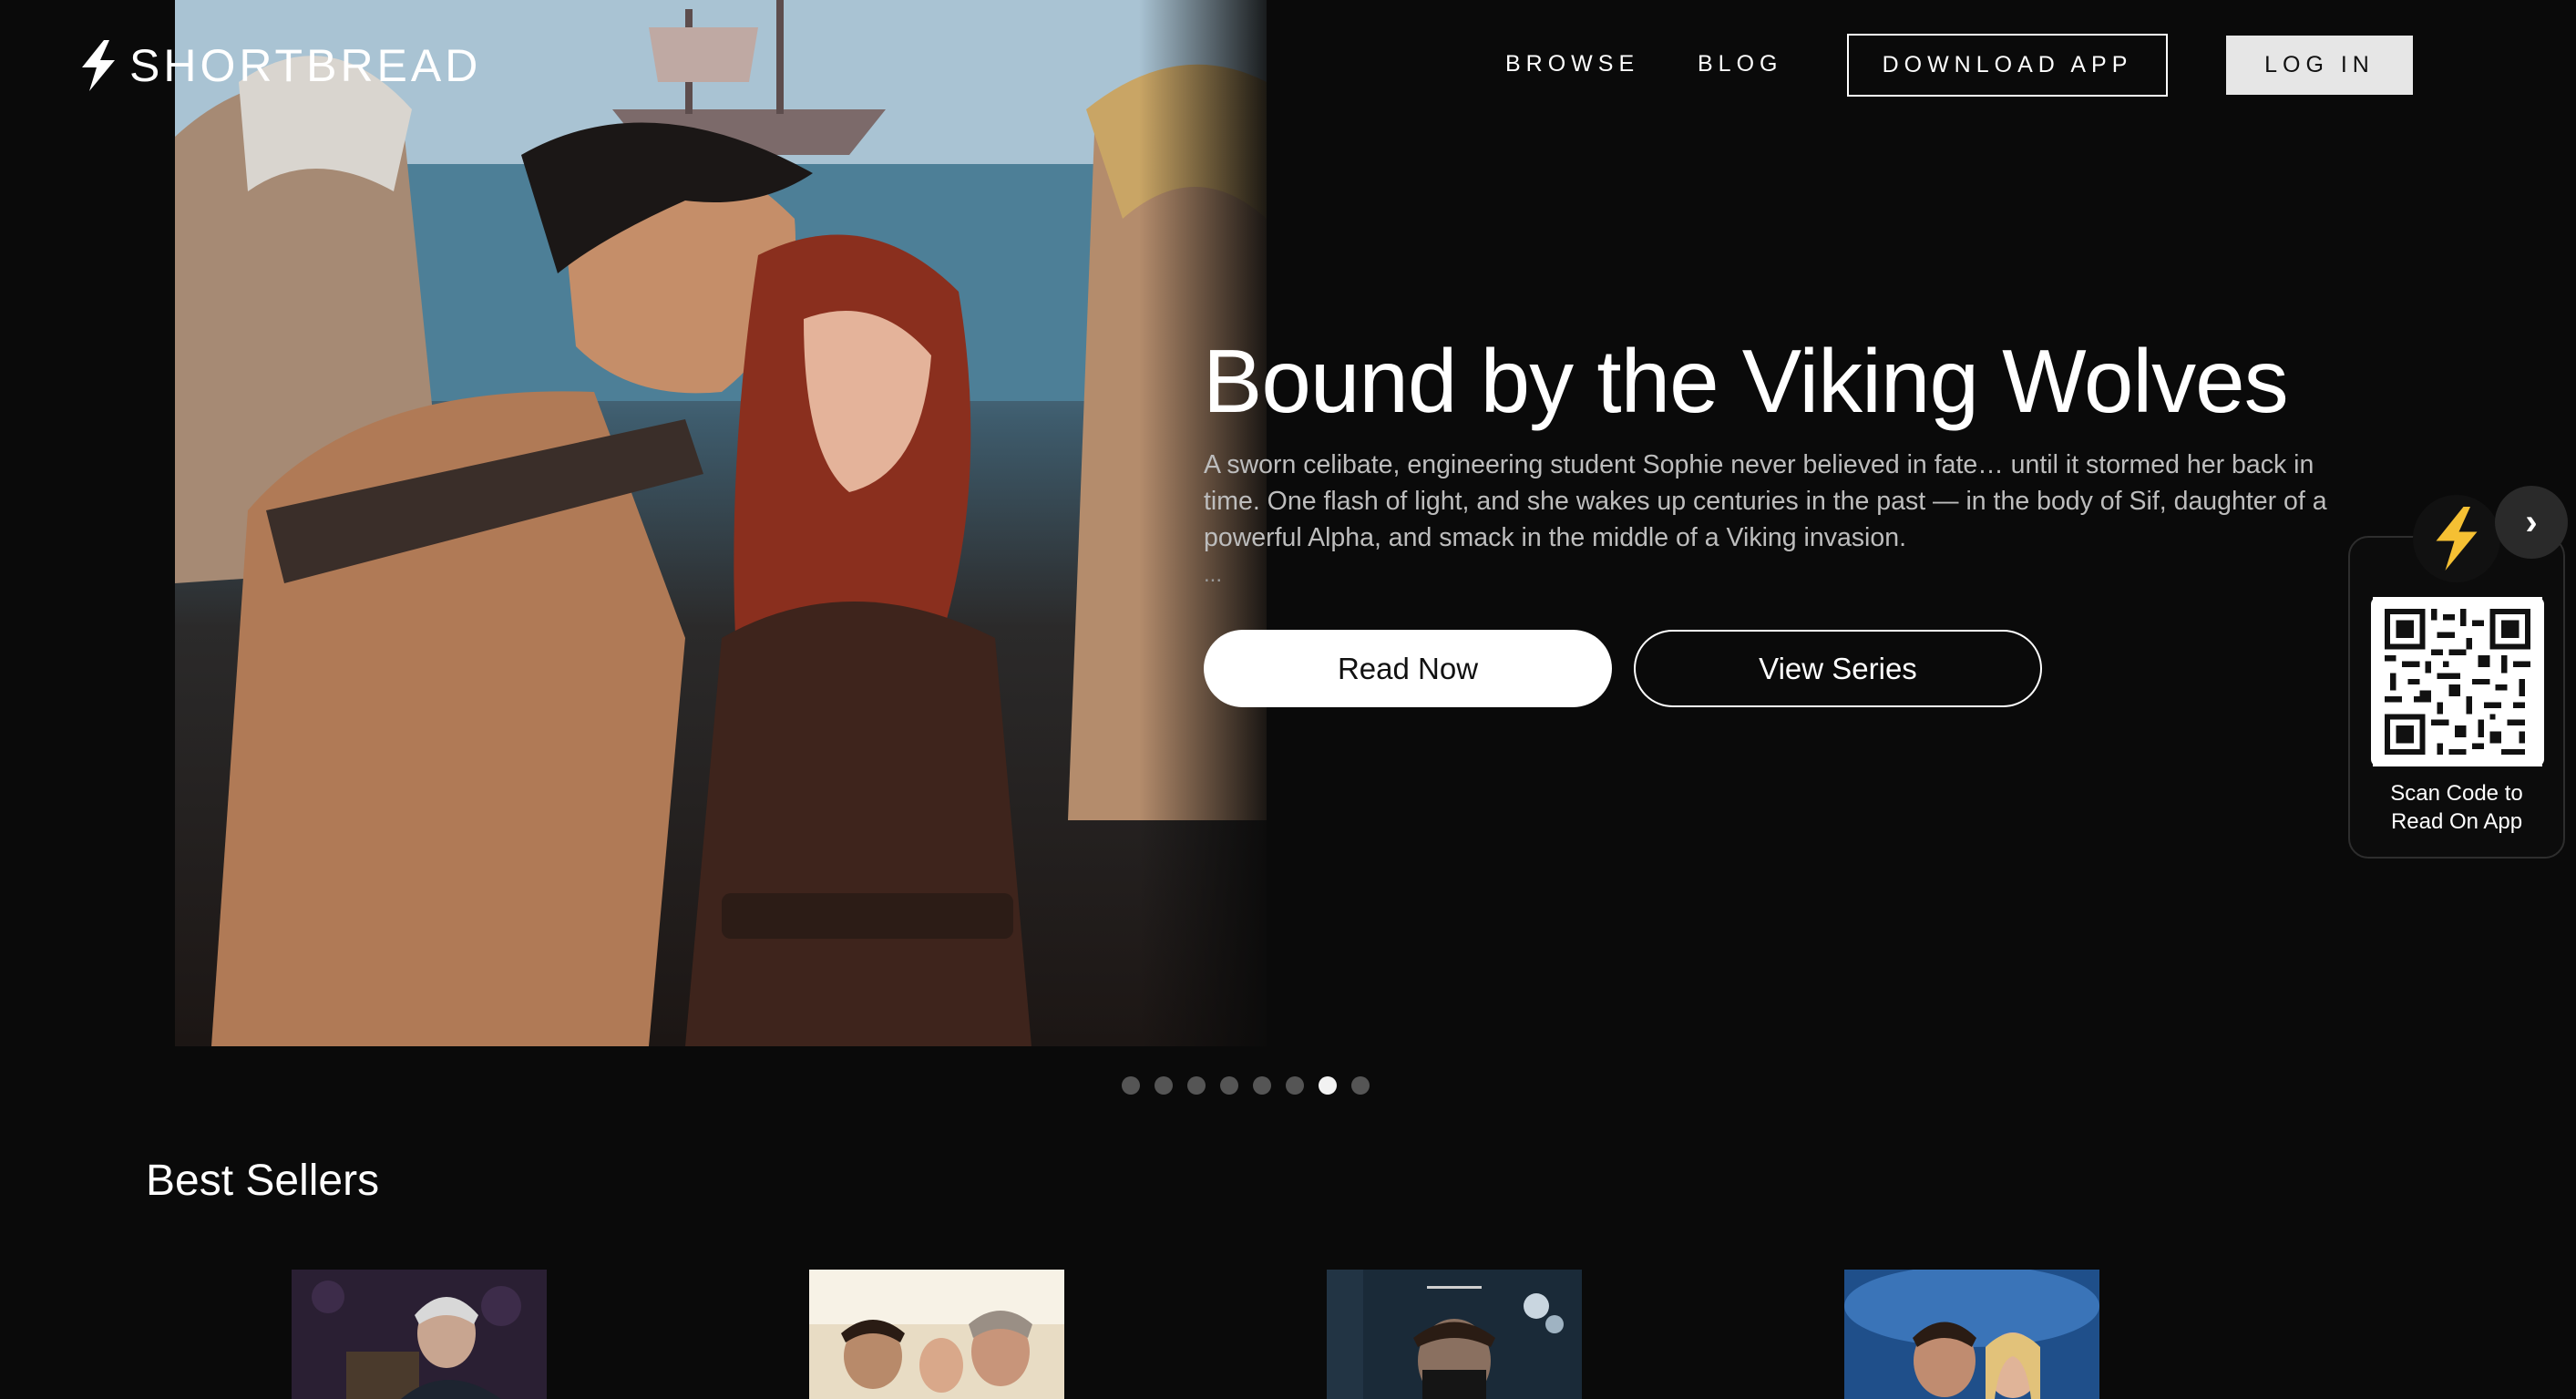  Describe the element at coordinates (1246, 1085) in the screenshot. I see `carousel-dots` at that location.